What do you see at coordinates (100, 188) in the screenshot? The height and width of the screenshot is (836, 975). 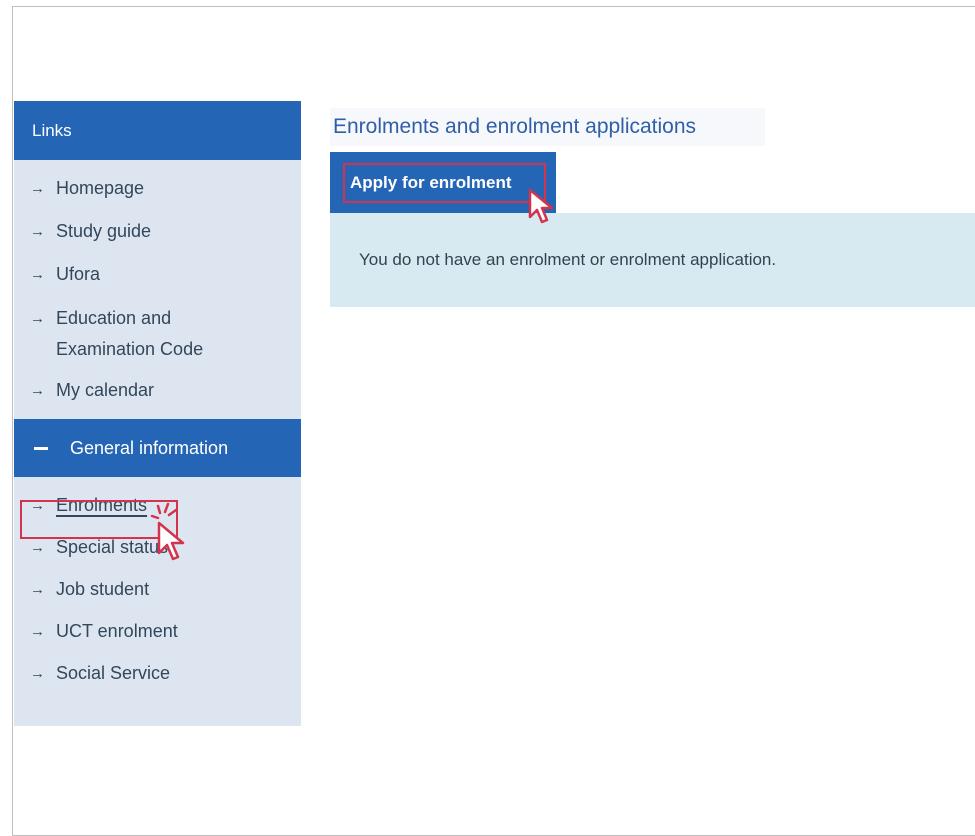 I see `sidebar-item-label: Homepage` at bounding box center [100, 188].